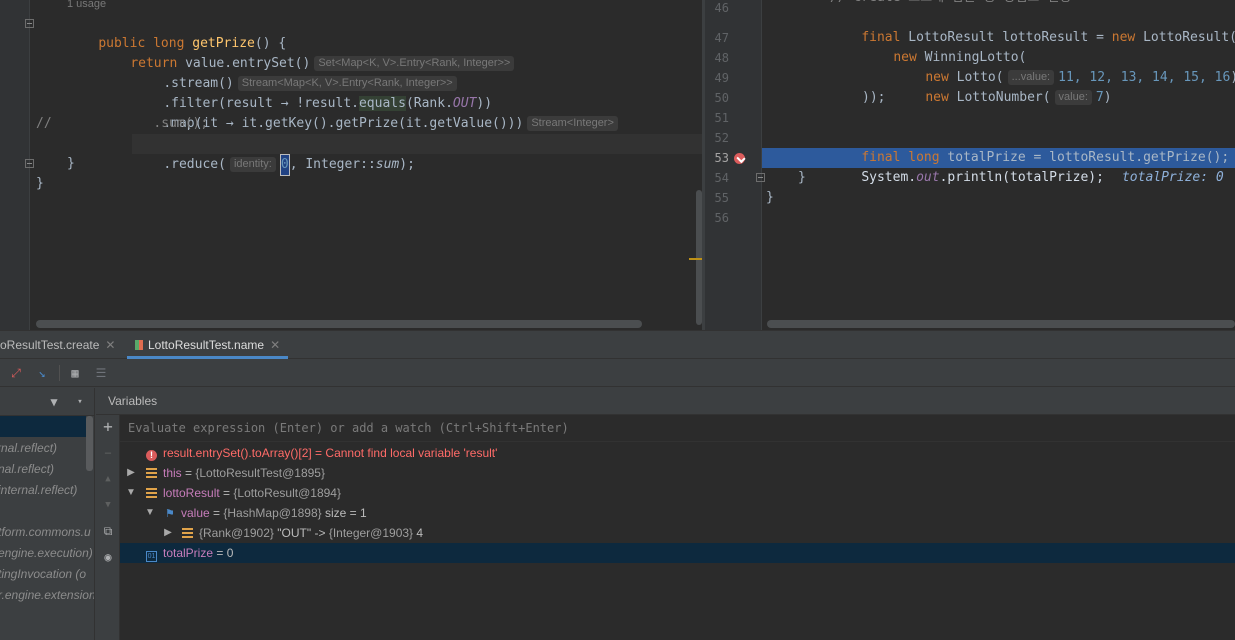  I want to click on tab-lotto-result-test-create: oResultTest.create ✕, so click(61, 345).